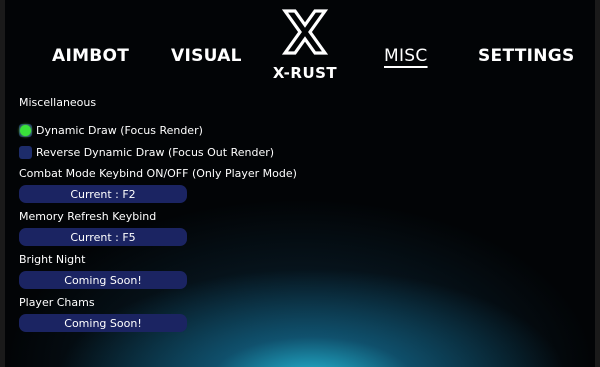  What do you see at coordinates (119, 130) in the screenshot?
I see `option-label: Dynamic Draw (Focus Render)` at bounding box center [119, 130].